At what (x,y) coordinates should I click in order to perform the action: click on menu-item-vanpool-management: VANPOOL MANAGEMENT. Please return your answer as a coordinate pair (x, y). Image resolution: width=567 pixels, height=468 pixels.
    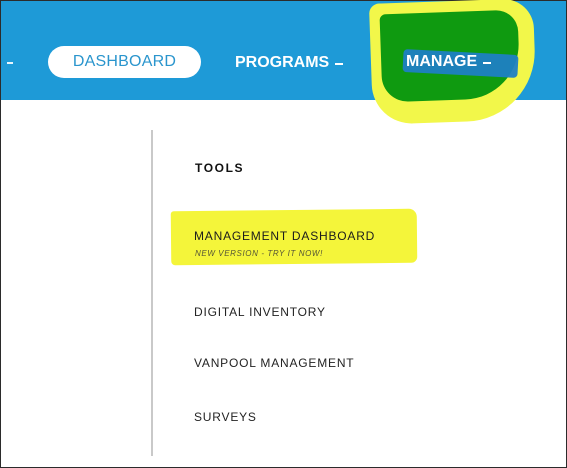
    Looking at the image, I should click on (274, 363).